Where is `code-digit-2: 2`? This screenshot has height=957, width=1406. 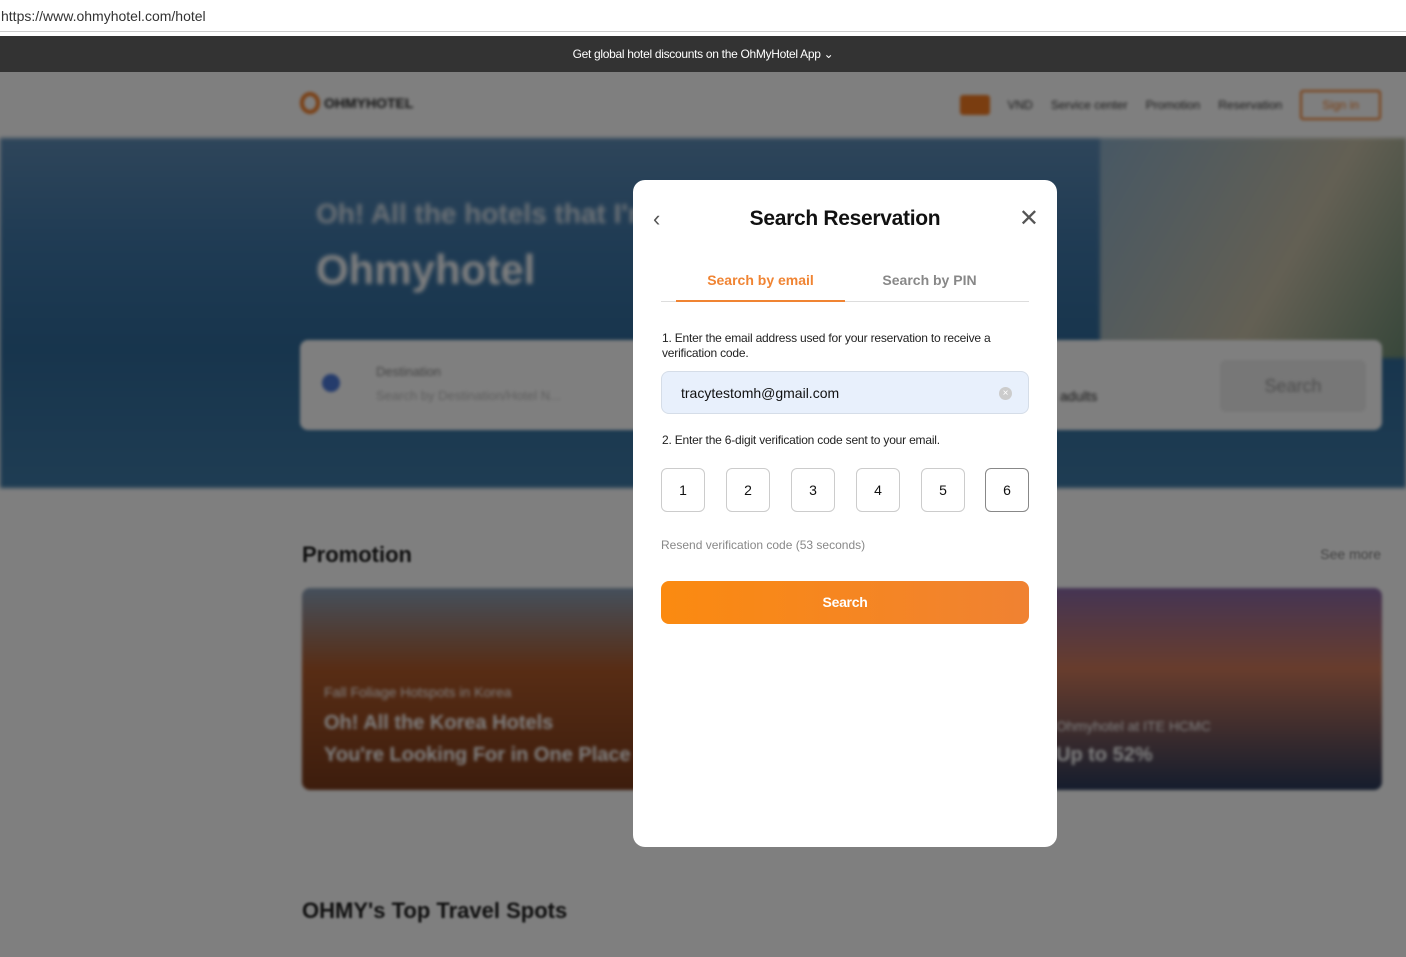 code-digit-2: 2 is located at coordinates (748, 490).